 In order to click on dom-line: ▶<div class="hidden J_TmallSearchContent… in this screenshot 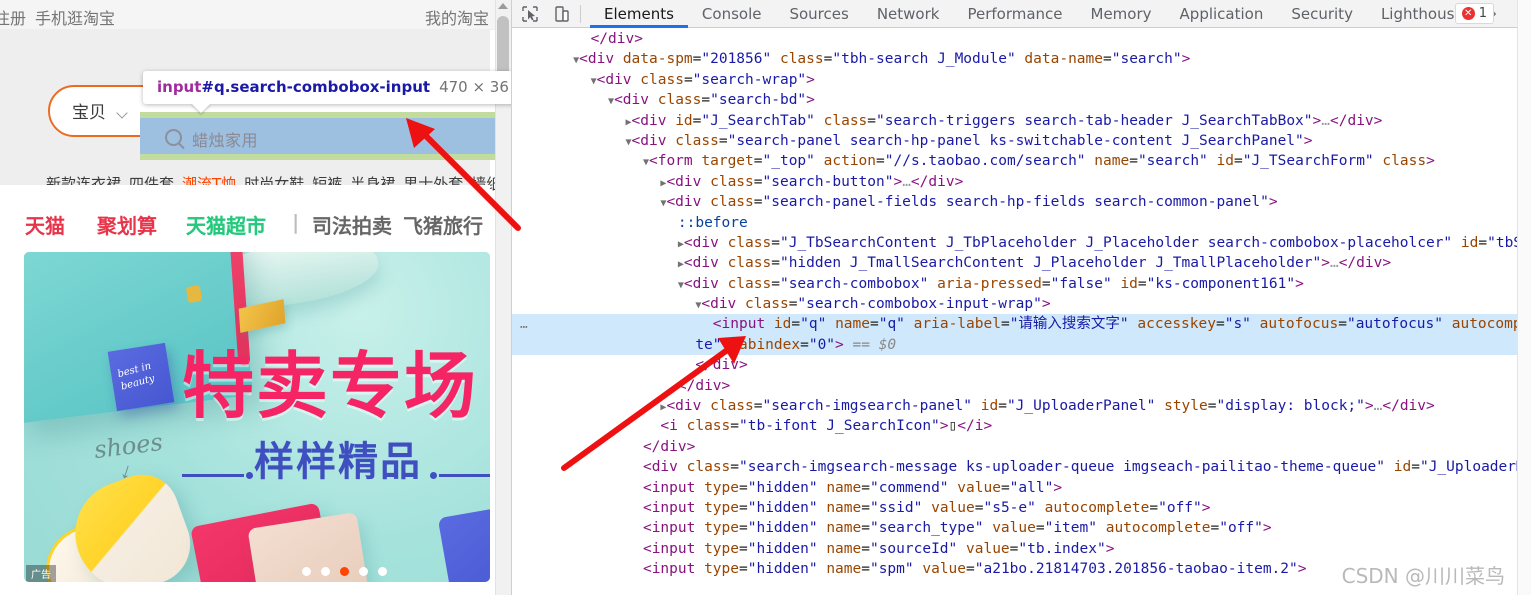, I will do `click(1015, 263)`.